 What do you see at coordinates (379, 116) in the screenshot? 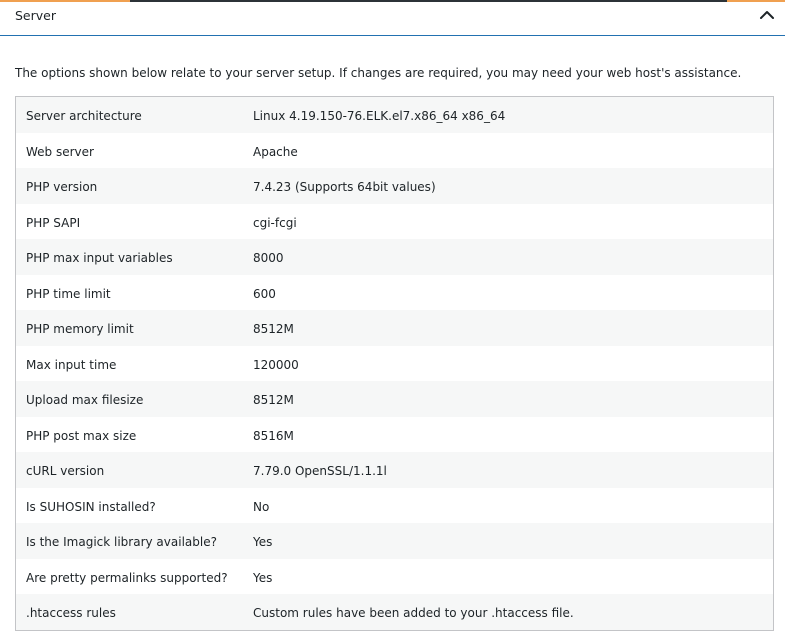
I see `row-value: Linux 4.19.150-76.ELK.el7.x86_64 x86_64` at bounding box center [379, 116].